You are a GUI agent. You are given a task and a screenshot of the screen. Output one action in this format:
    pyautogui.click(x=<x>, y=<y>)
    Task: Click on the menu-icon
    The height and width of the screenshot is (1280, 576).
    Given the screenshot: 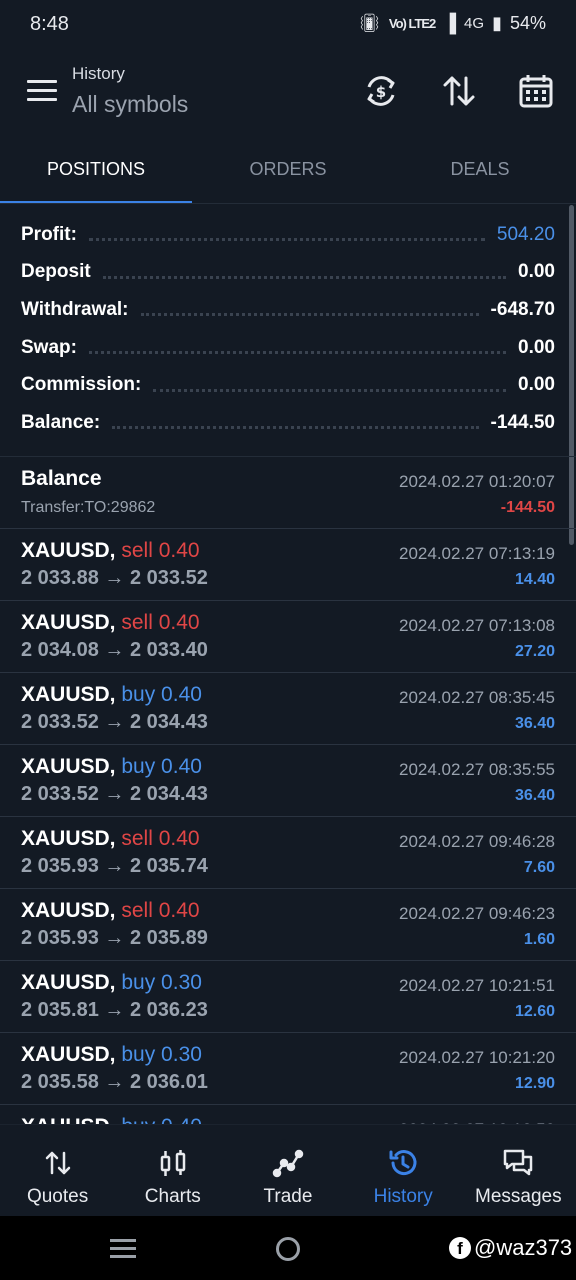 What is the action you would take?
    pyautogui.click(x=42, y=91)
    